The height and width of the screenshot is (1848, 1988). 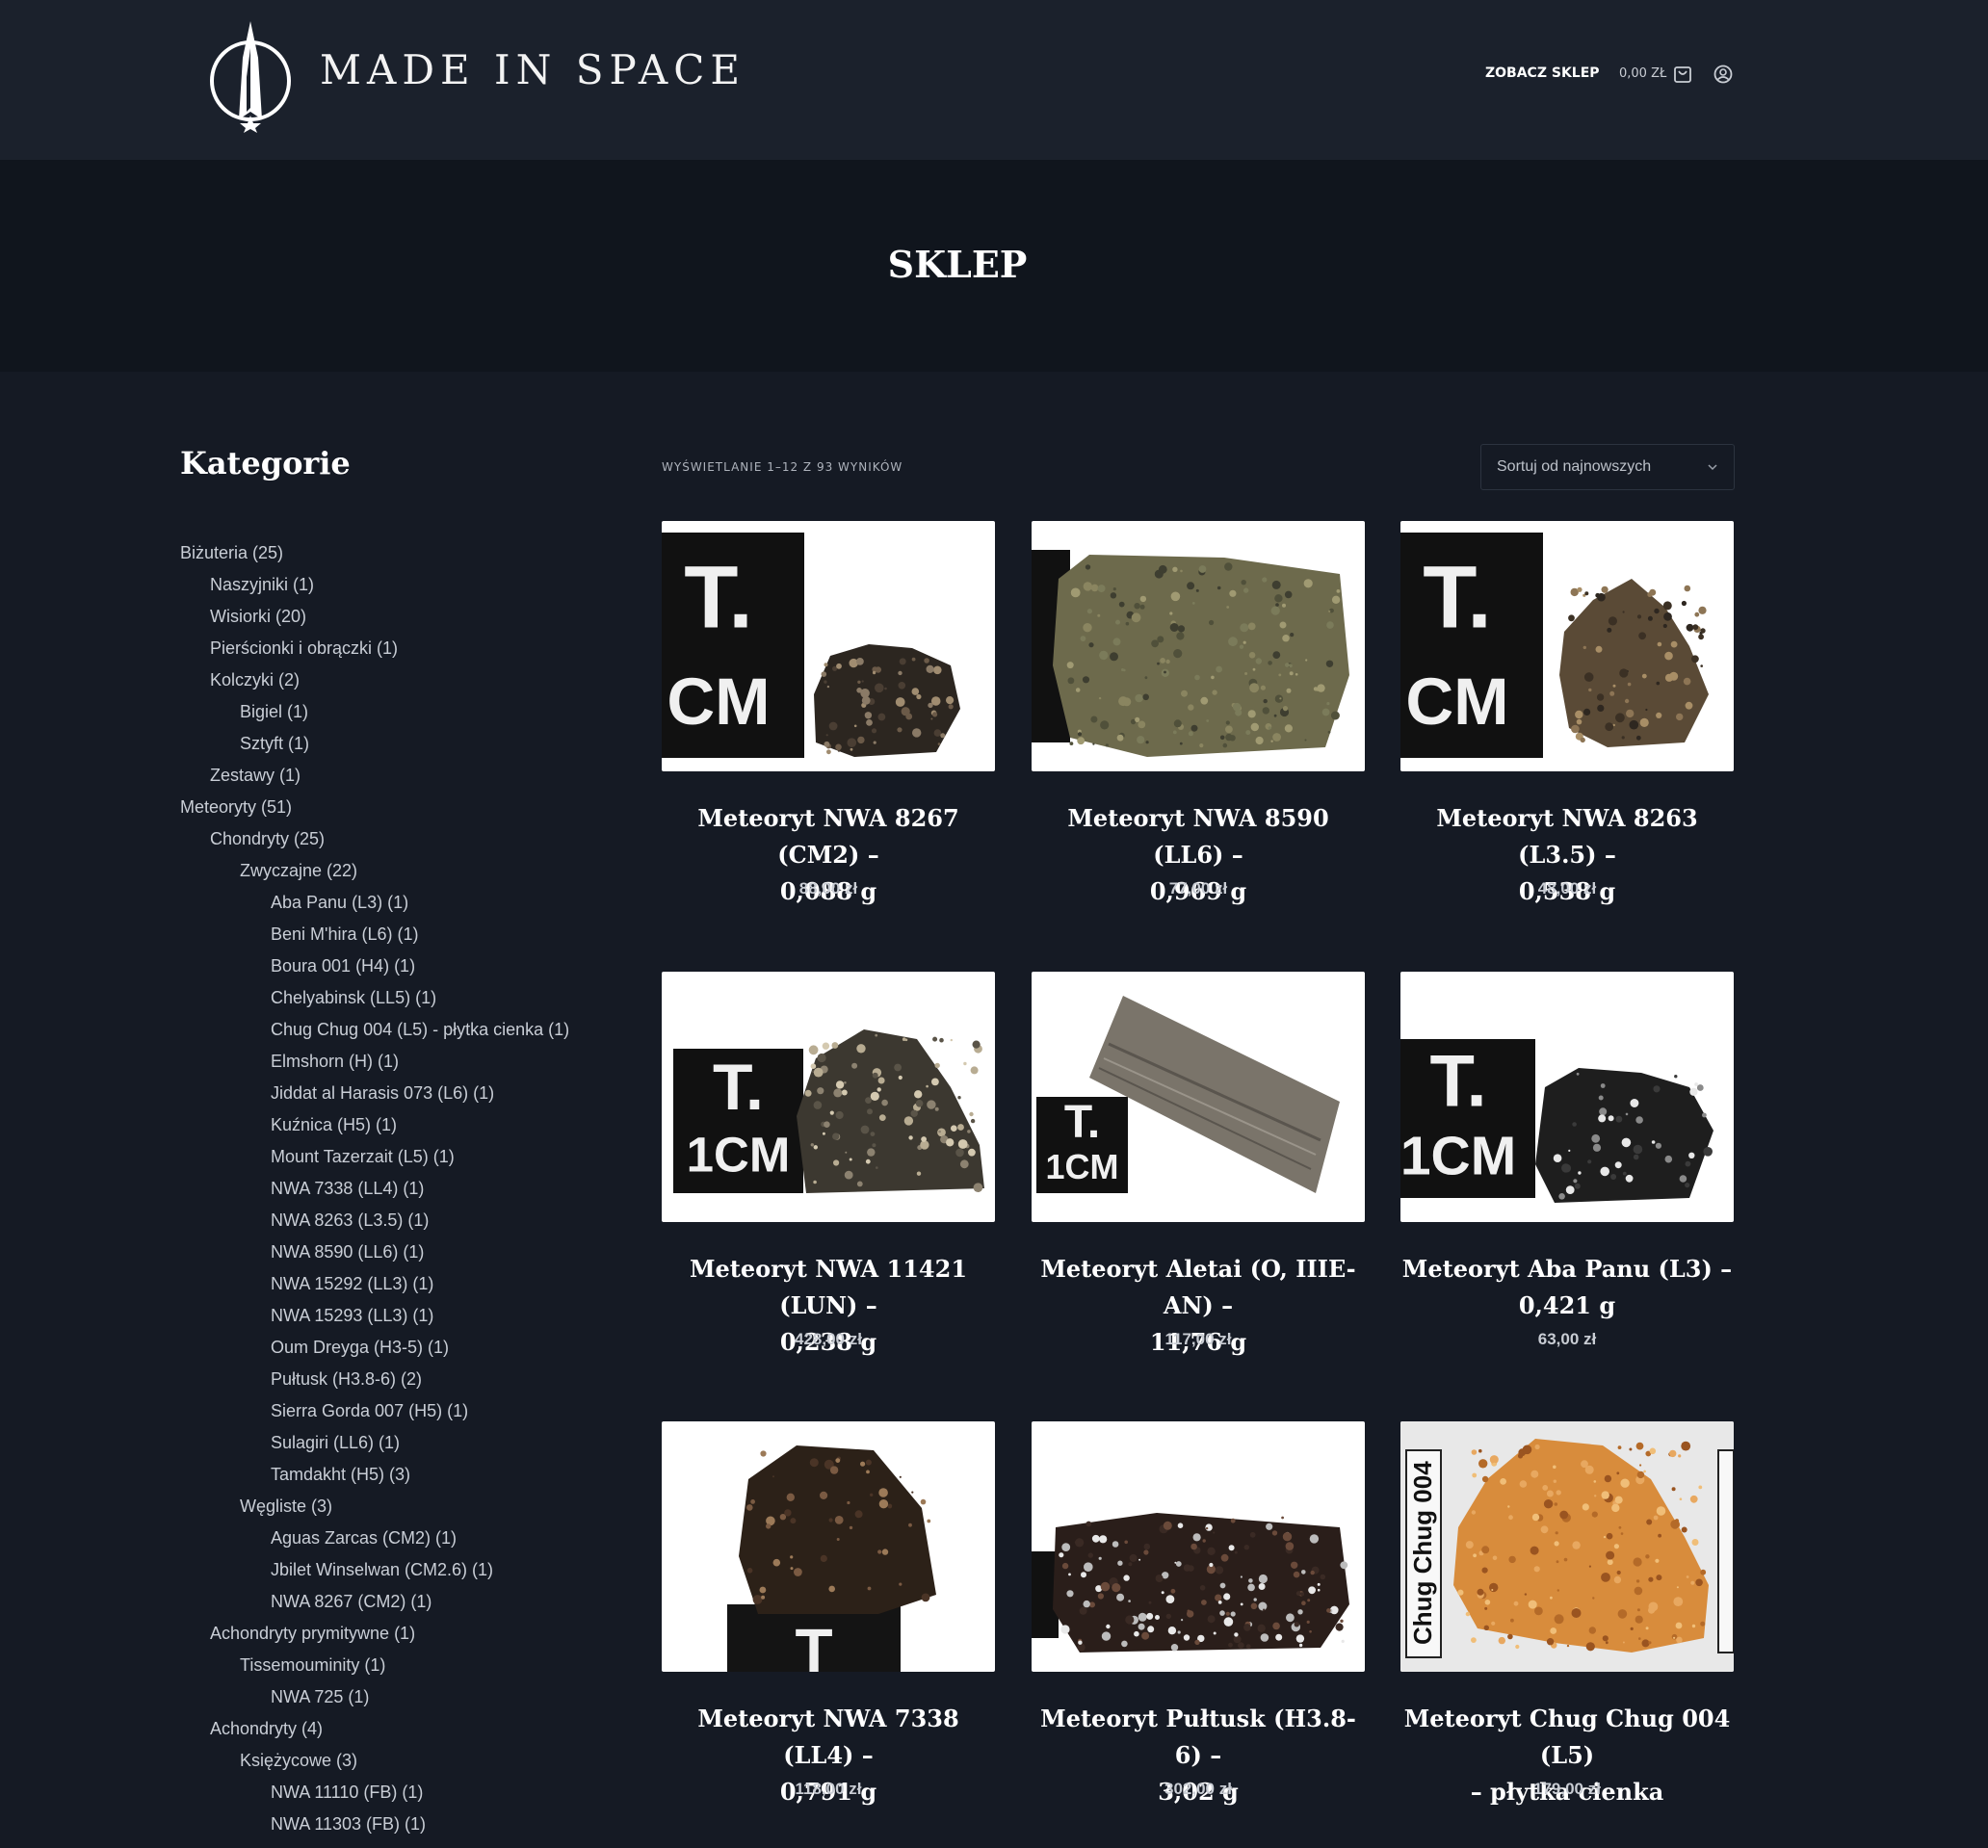 I want to click on product-image-cube-1cm-black-stone-icon: T. 1CM, so click(x=1567, y=1097).